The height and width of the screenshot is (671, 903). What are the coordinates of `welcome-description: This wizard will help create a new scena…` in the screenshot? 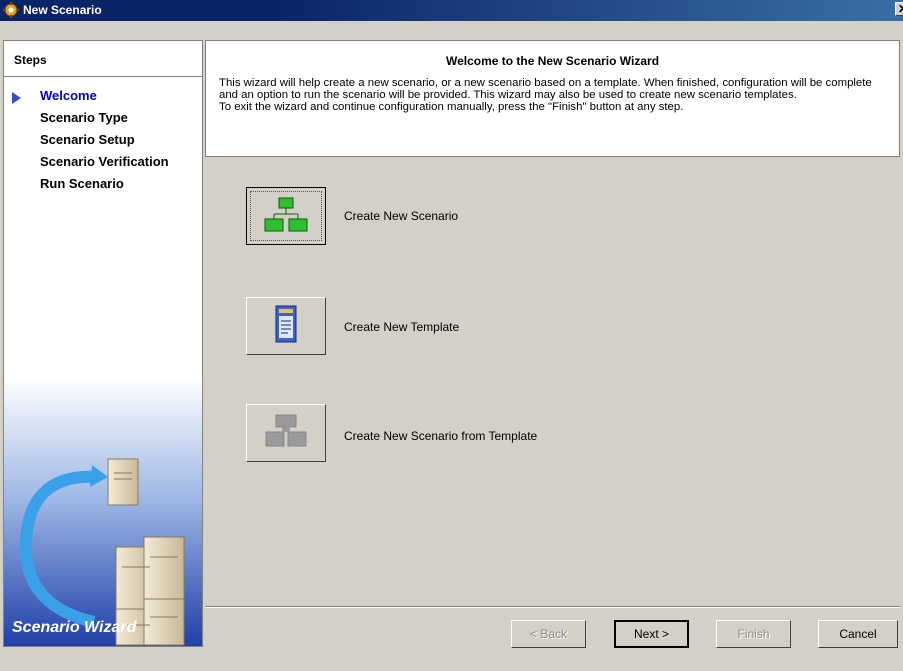 It's located at (554, 95).